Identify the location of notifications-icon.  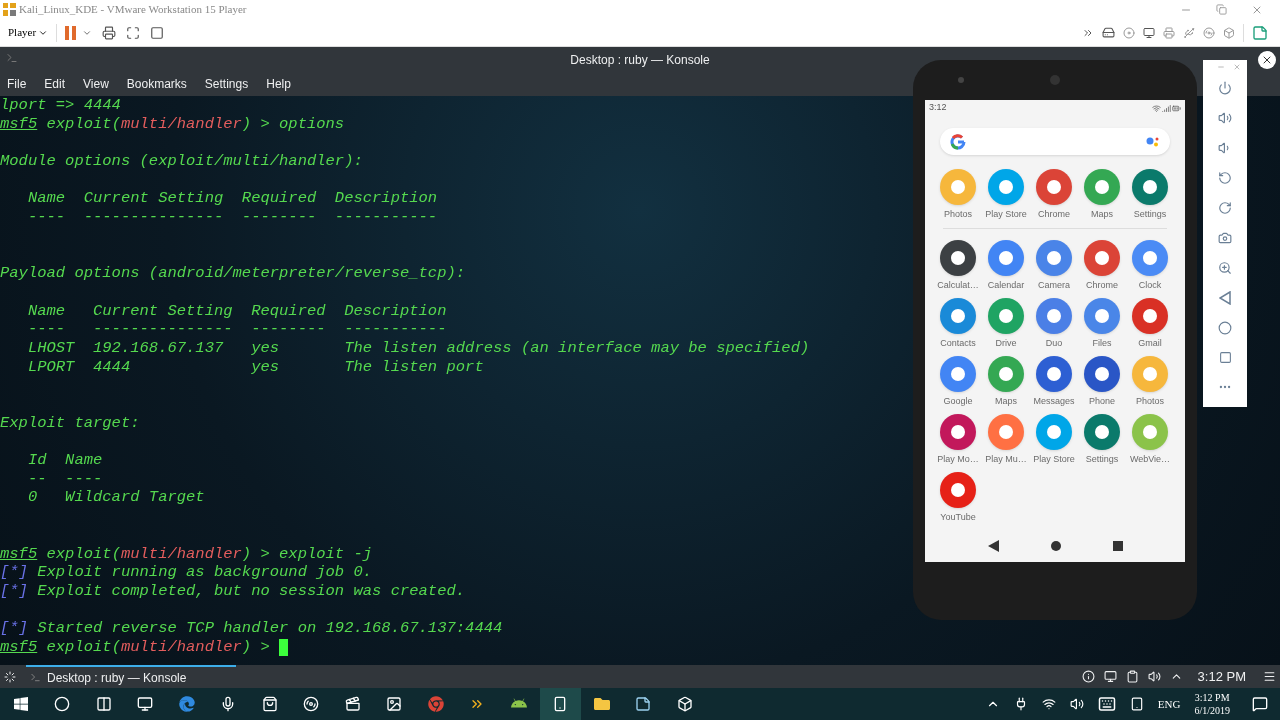
(1260, 704).